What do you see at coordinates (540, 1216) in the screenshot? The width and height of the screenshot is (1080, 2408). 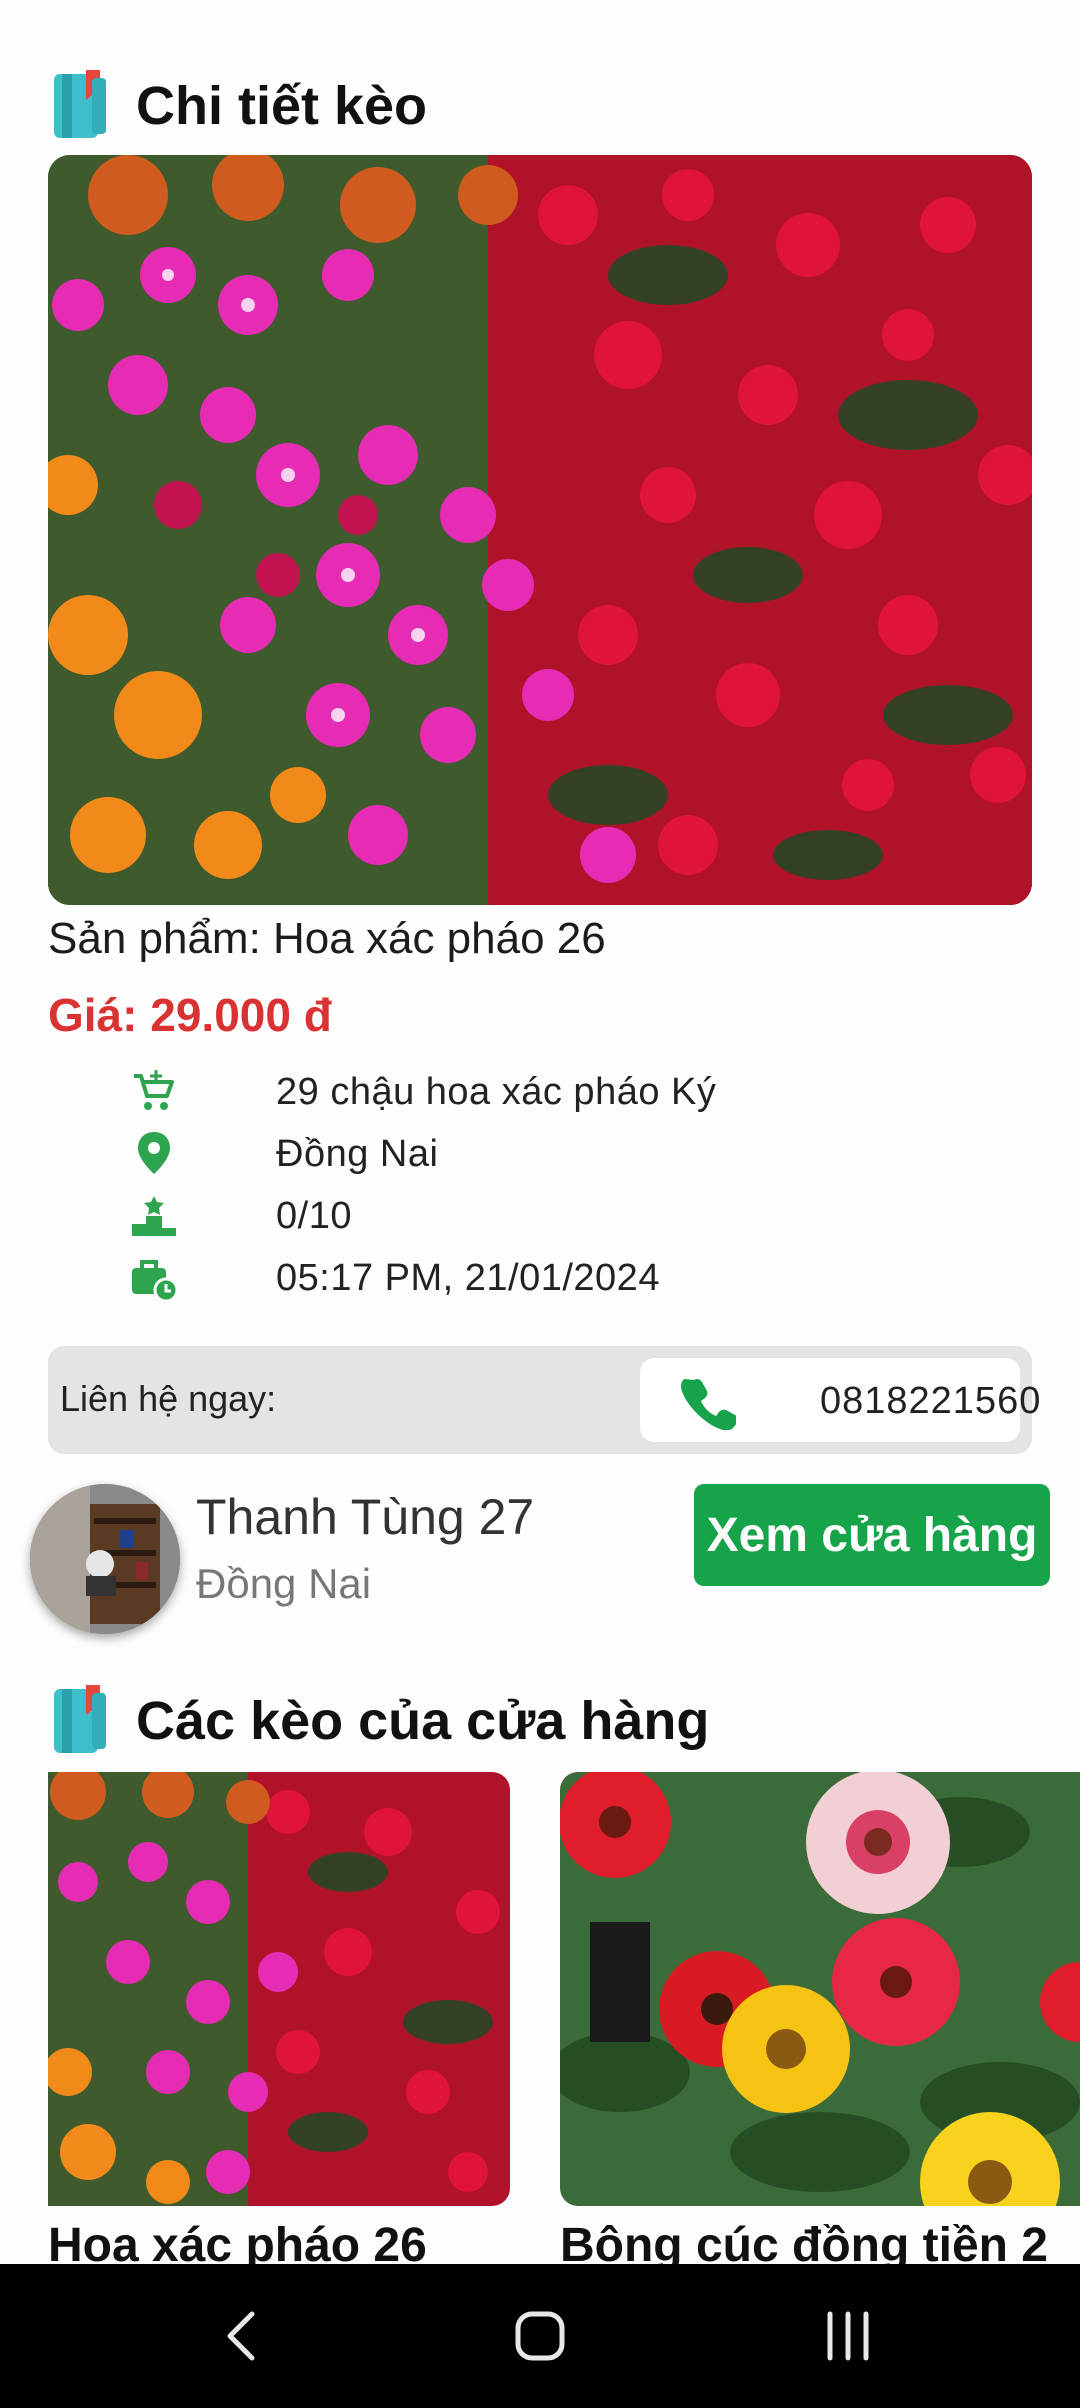 I see `info-row-rank: 0/10` at bounding box center [540, 1216].